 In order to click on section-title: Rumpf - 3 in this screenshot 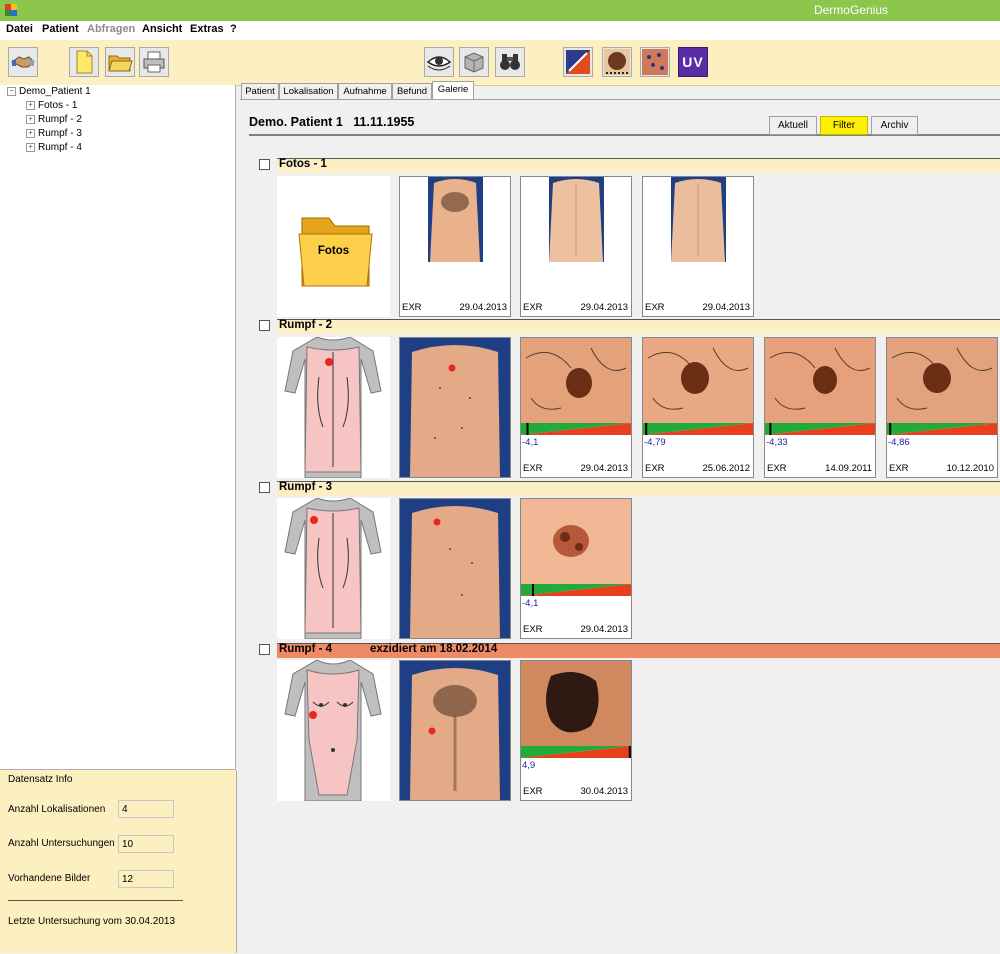, I will do `click(306, 487)`.